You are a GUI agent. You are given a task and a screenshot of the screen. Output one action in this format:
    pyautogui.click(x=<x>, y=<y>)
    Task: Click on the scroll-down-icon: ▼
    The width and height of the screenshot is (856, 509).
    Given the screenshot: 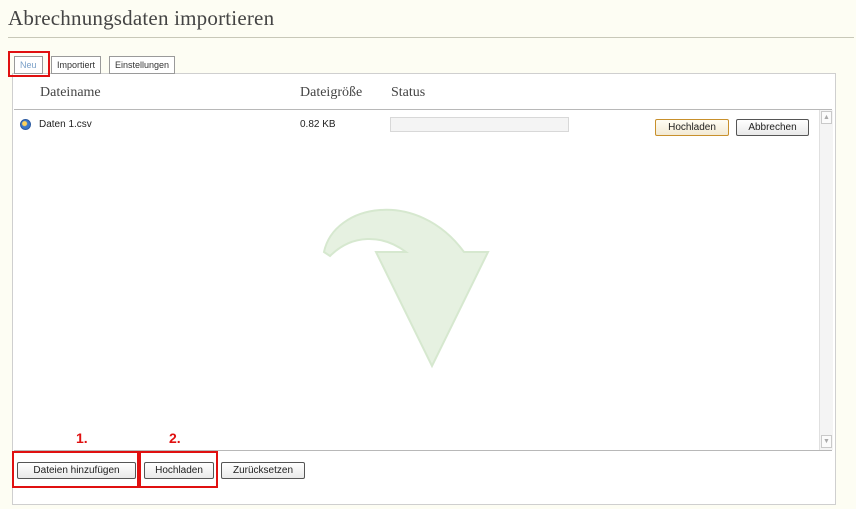 What is the action you would take?
    pyautogui.click(x=826, y=441)
    